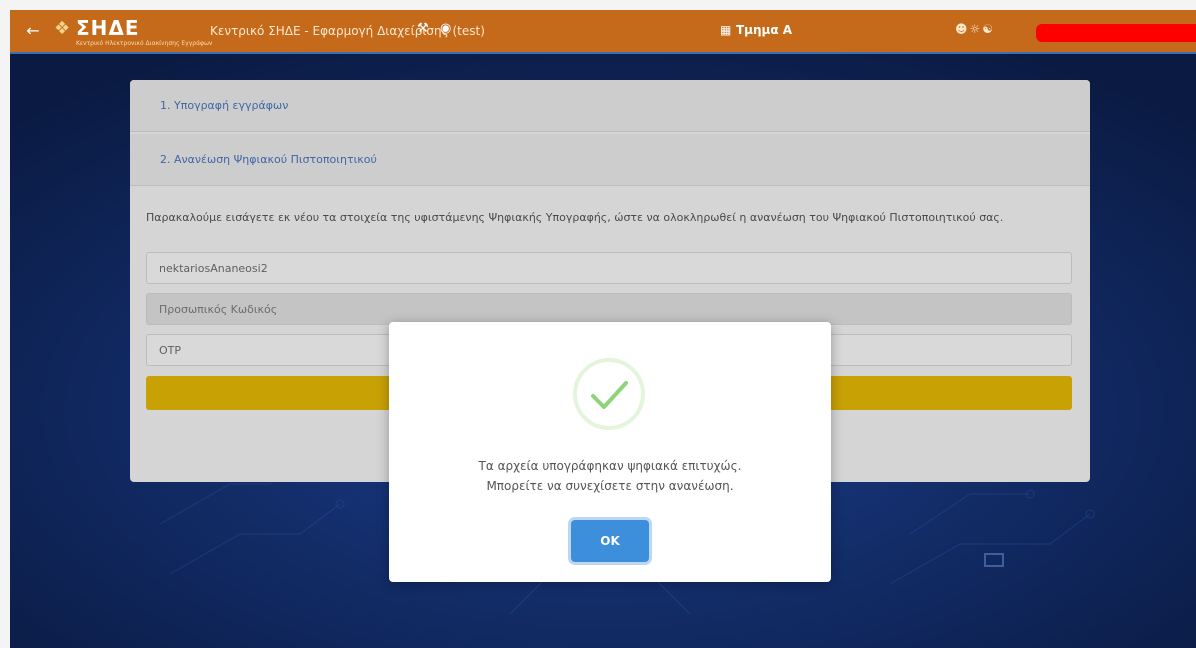  Describe the element at coordinates (609, 394) in the screenshot. I see `success-check-icon` at that location.